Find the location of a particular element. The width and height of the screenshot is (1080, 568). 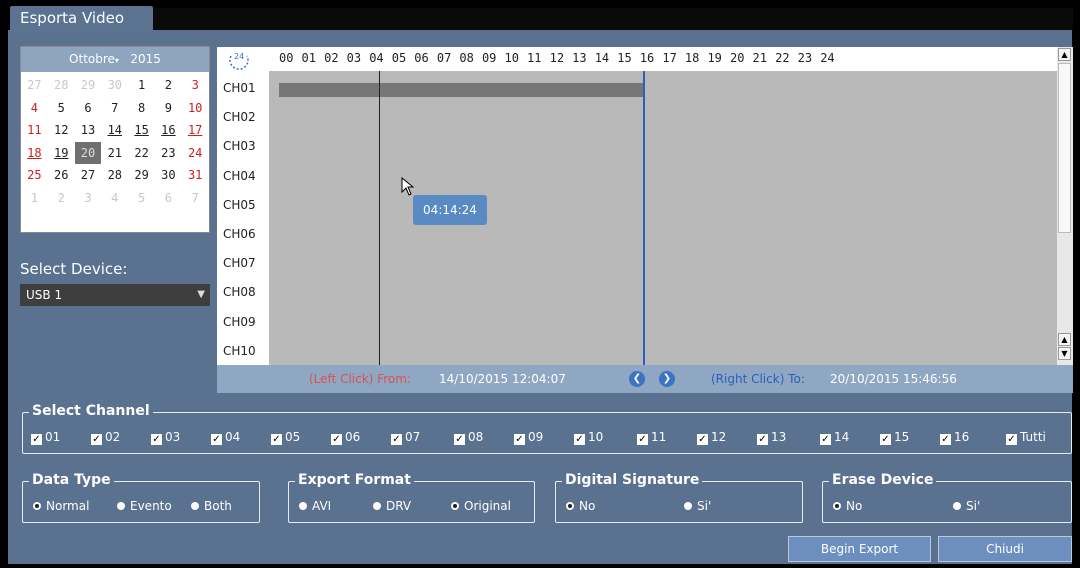

channel-checkbox: ✓ 04 is located at coordinates (225, 437).